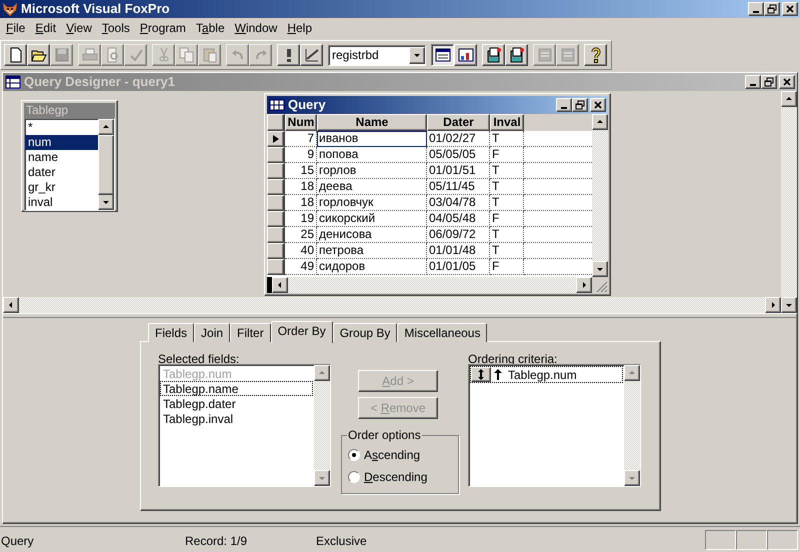  Describe the element at coordinates (115, 28) in the screenshot. I see `menu-item: Tools` at that location.